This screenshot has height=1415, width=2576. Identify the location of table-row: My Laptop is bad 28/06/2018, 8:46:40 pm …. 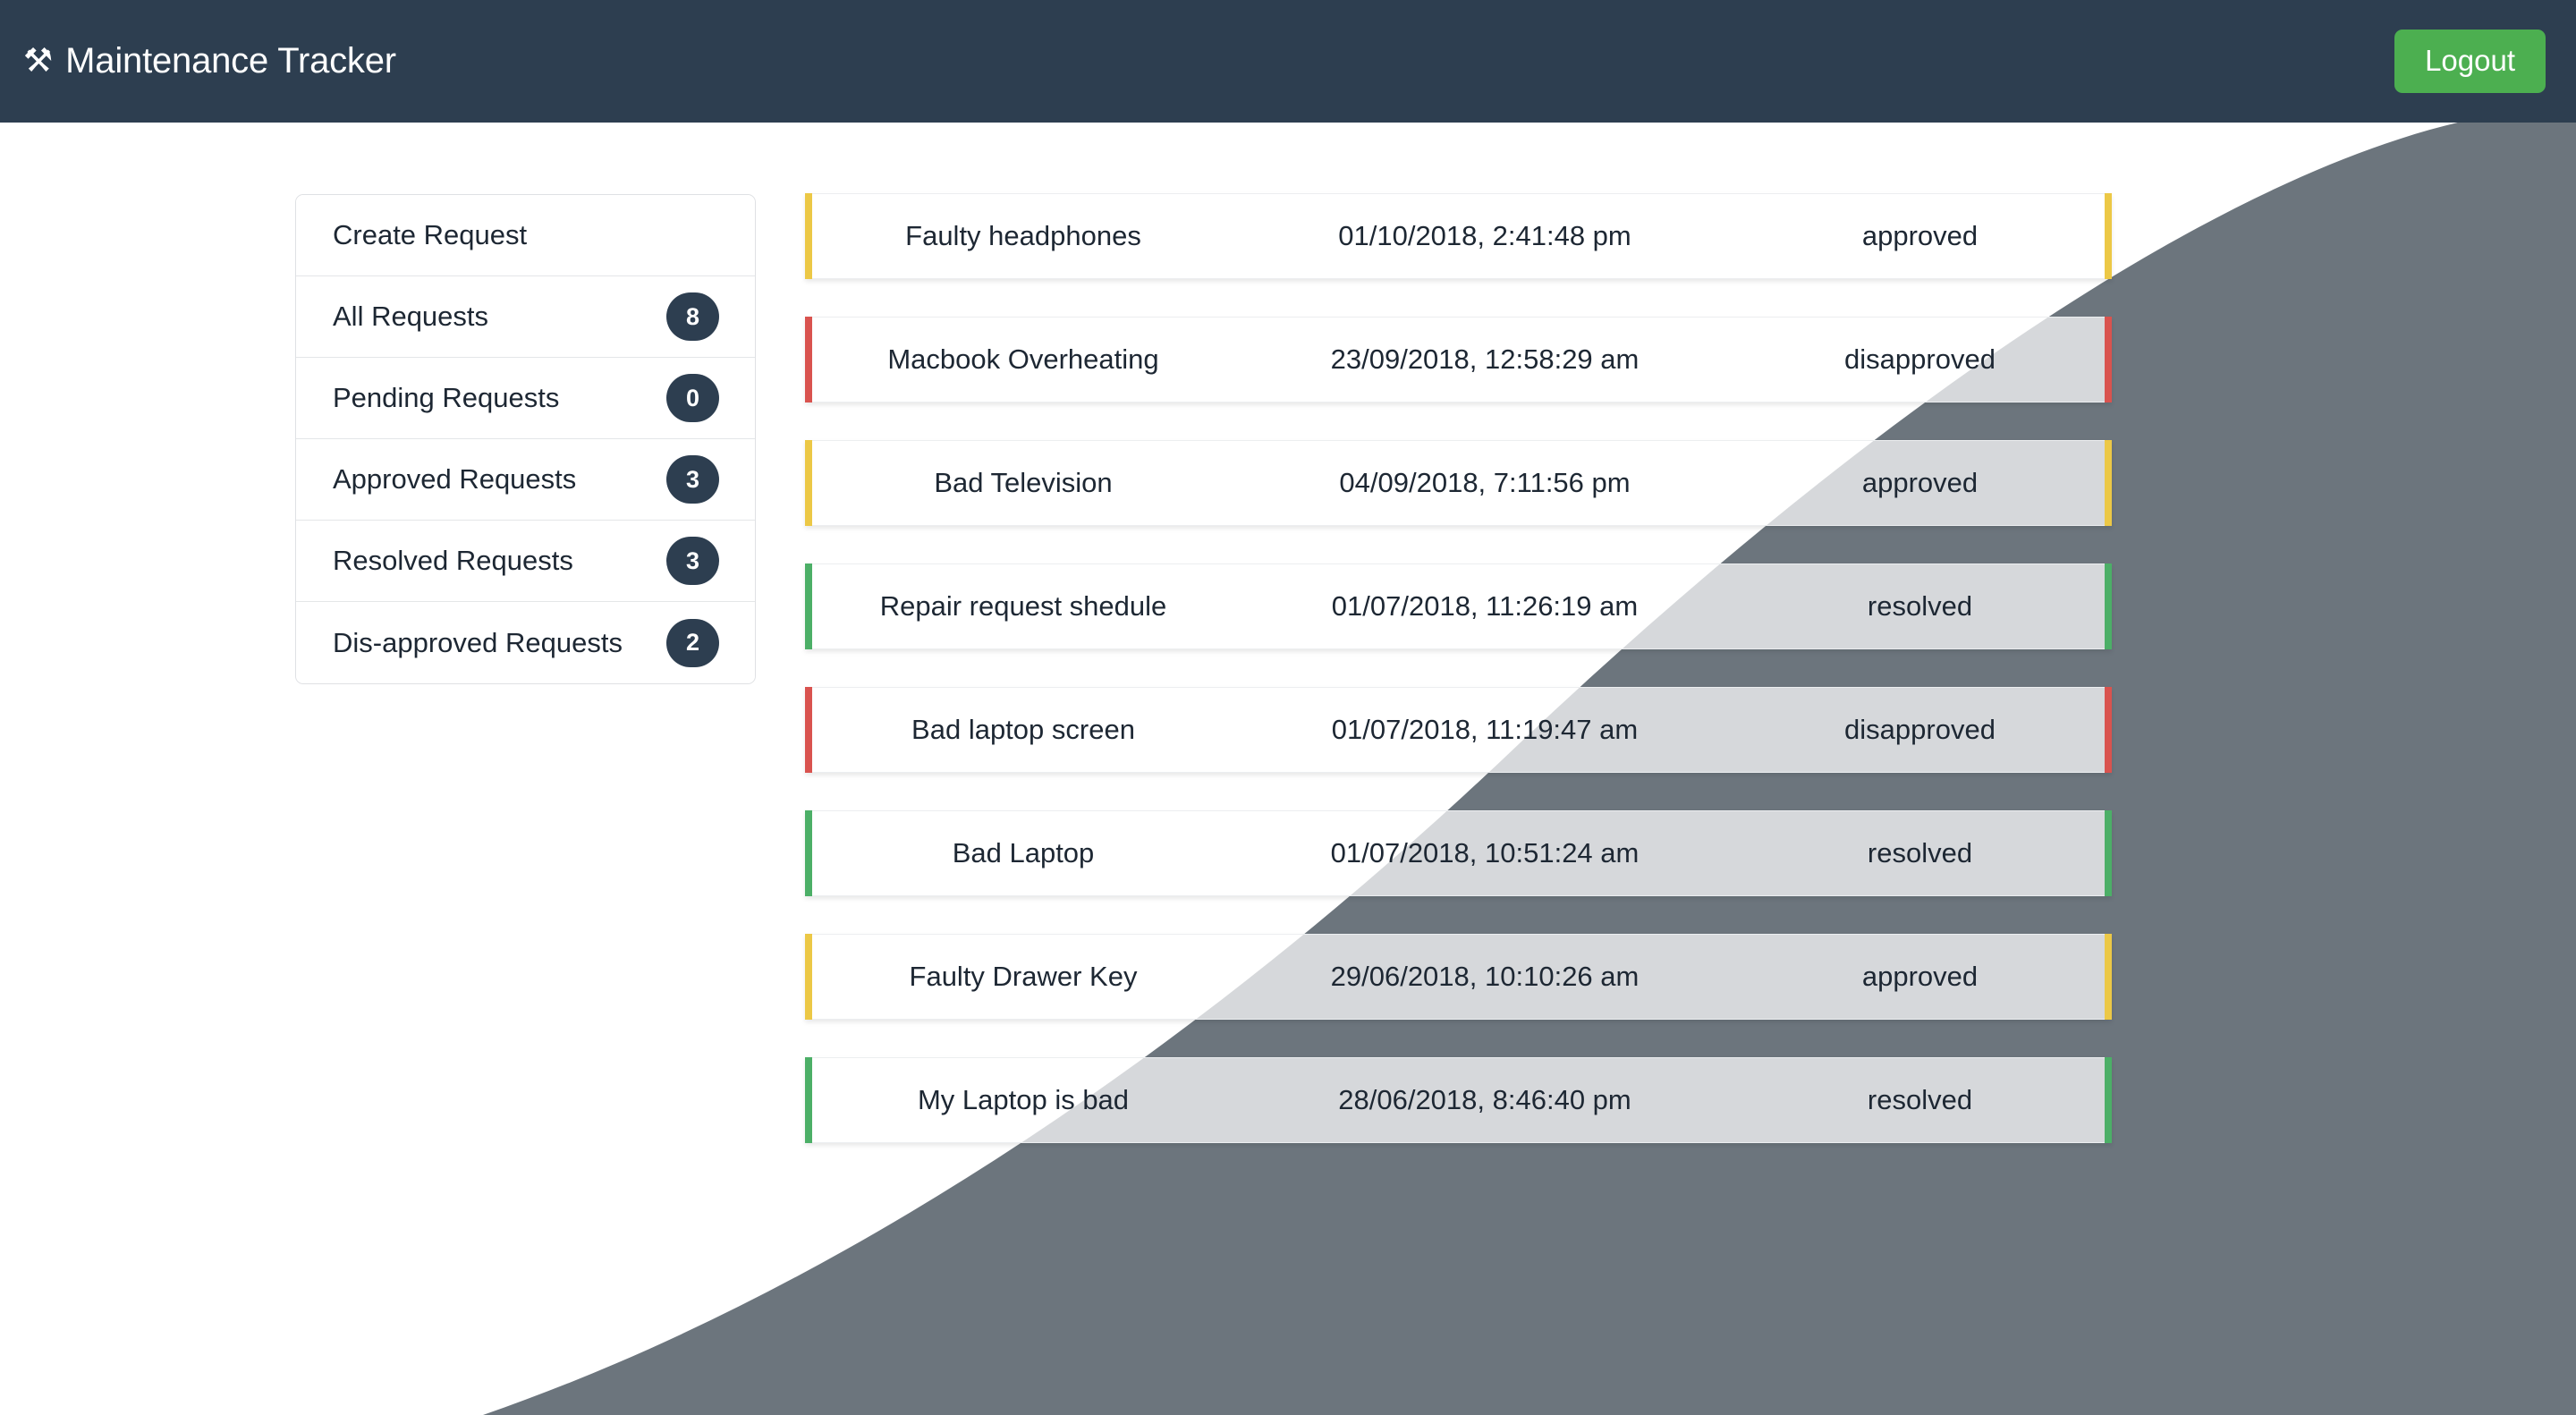
(1458, 1100).